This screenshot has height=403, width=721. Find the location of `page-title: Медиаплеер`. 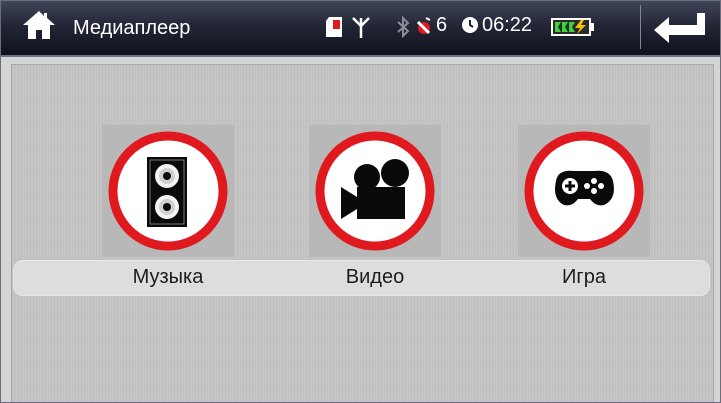

page-title: Медиаплеер is located at coordinates (132, 28).